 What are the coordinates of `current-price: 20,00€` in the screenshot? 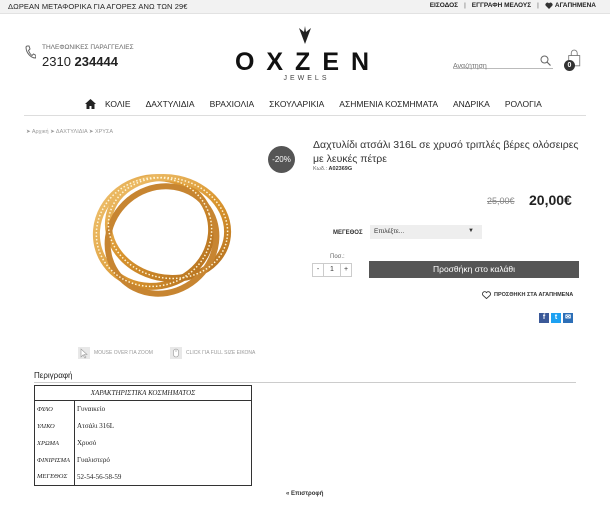 It's located at (550, 200).